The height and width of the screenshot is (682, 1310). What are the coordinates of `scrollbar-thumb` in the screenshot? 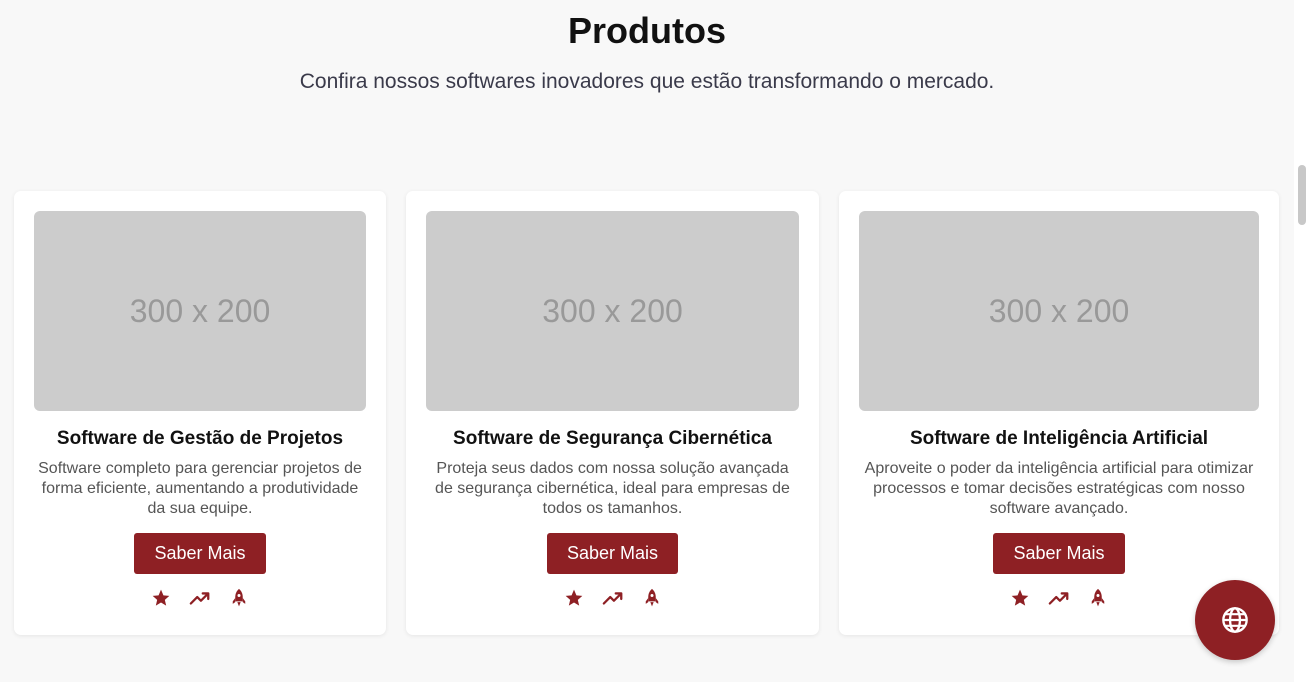 It's located at (1302, 195).